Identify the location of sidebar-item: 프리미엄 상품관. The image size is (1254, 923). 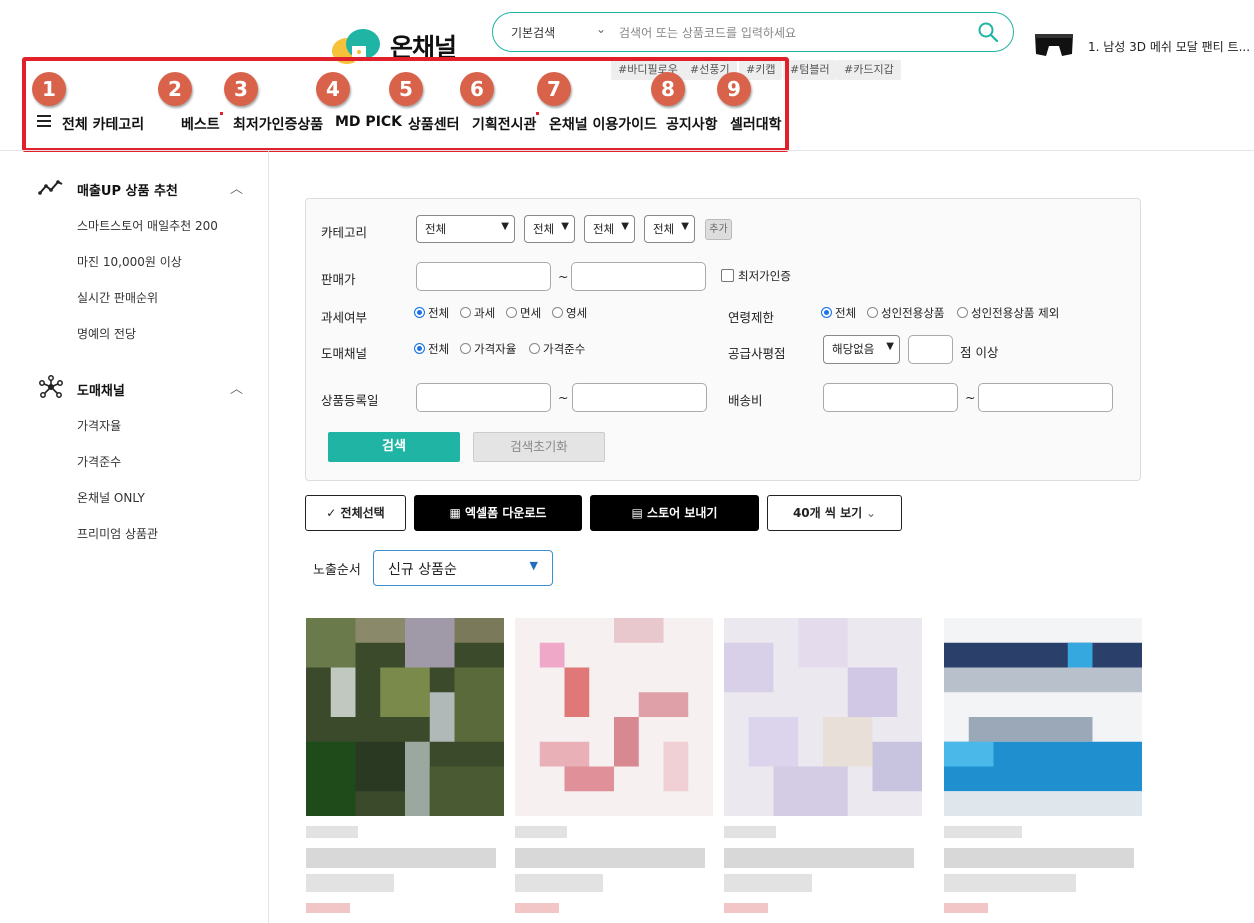
(117, 533).